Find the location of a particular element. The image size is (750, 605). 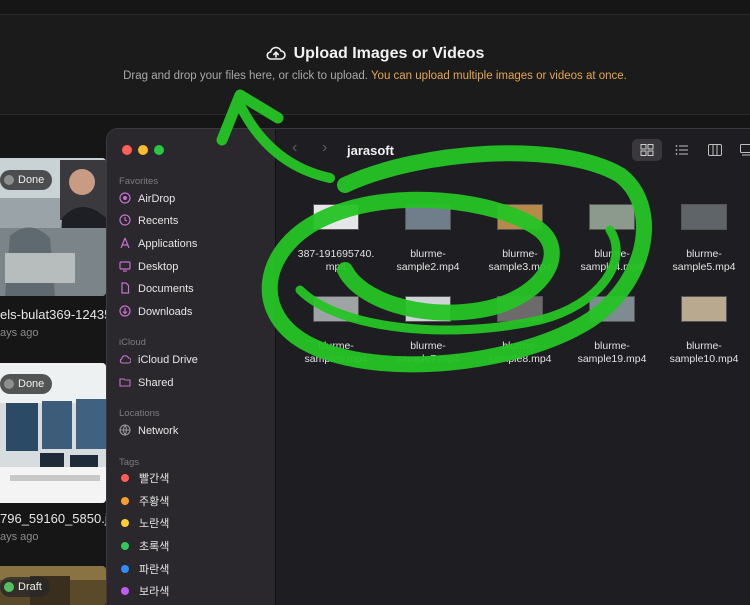

sidebar-item-documents: Documents is located at coordinates (194, 289).